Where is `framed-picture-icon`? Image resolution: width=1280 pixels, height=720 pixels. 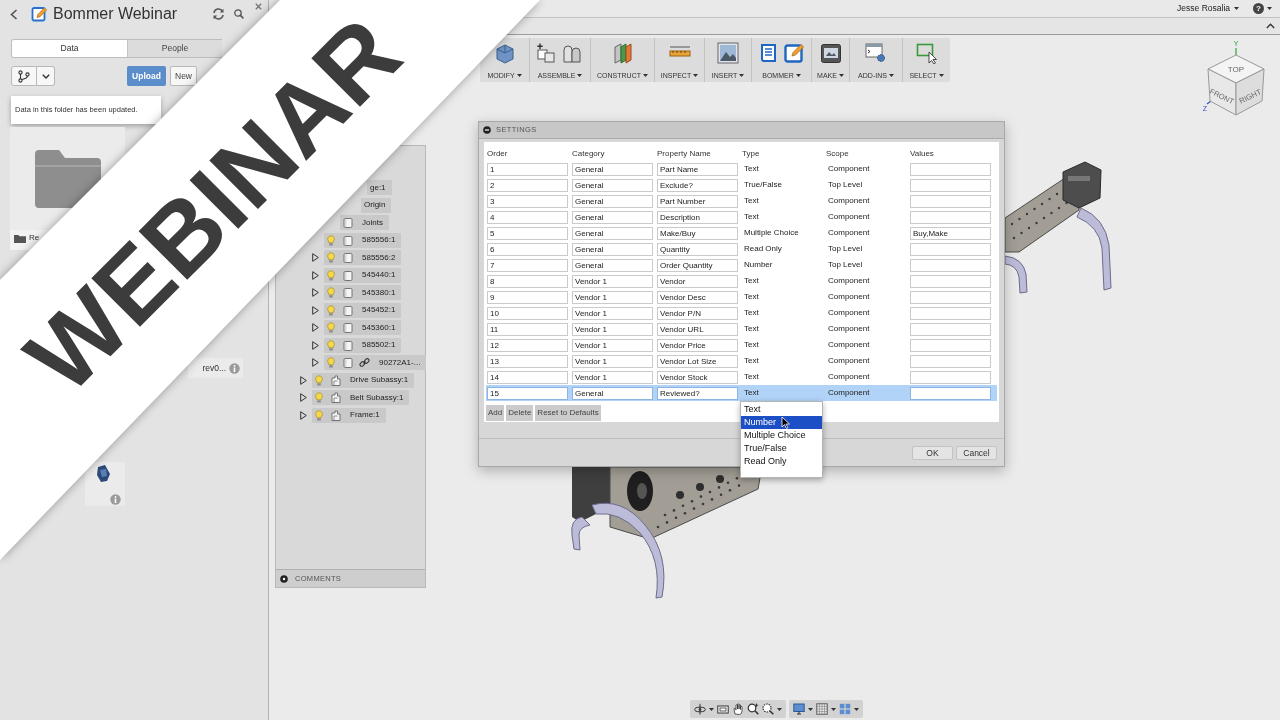 framed-picture-icon is located at coordinates (830, 53).